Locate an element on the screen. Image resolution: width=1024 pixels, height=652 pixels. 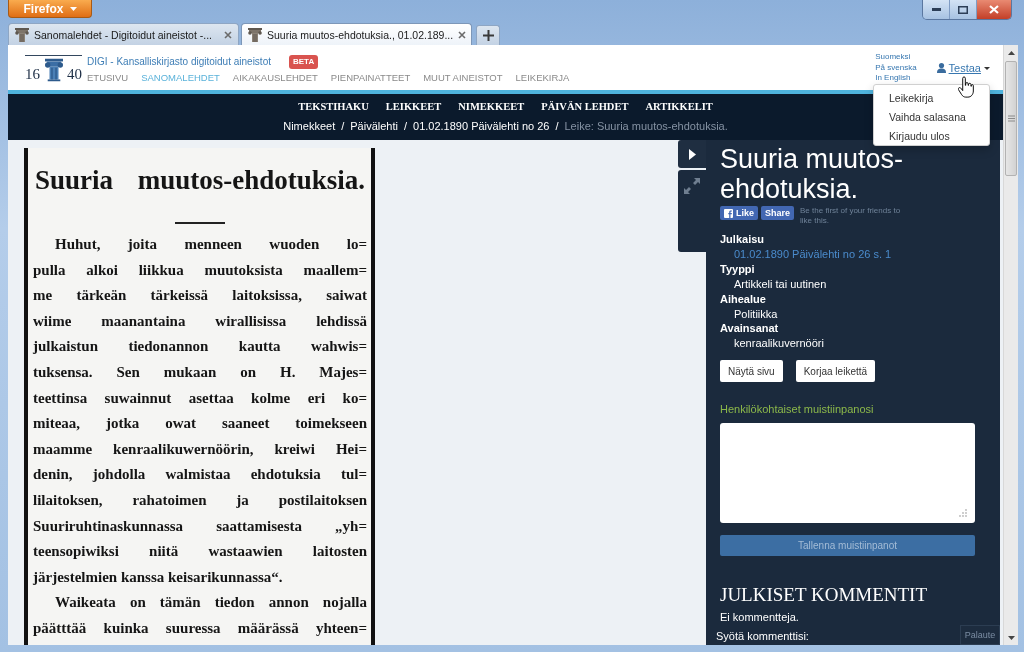
user-icon is located at coordinates (941, 68).